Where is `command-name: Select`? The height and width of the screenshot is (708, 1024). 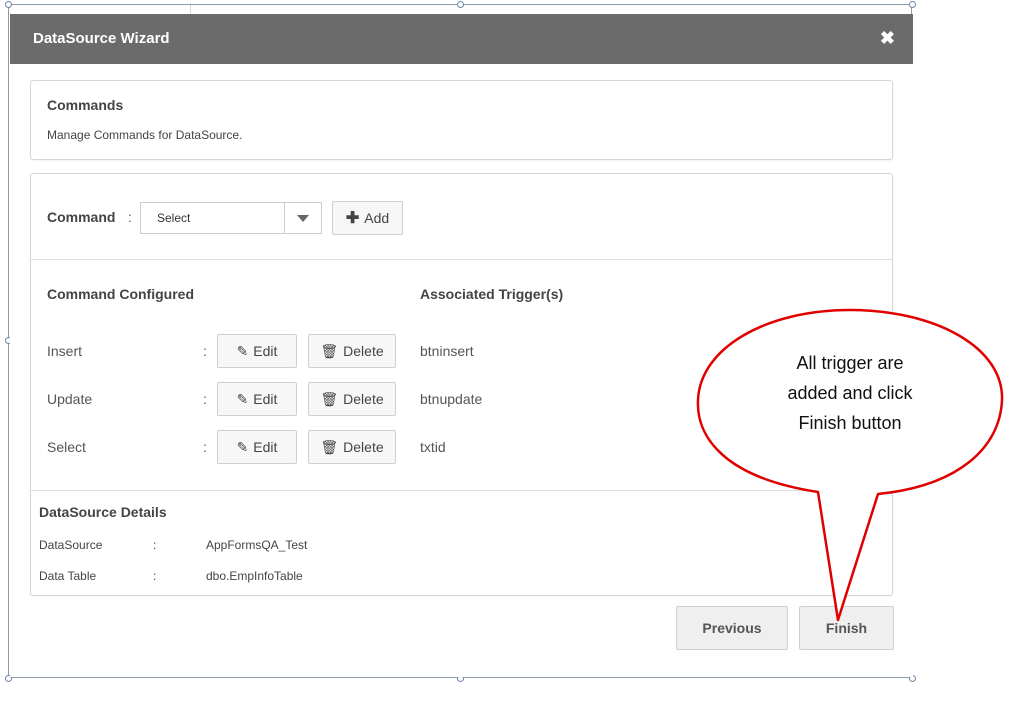
command-name: Select is located at coordinates (66, 447).